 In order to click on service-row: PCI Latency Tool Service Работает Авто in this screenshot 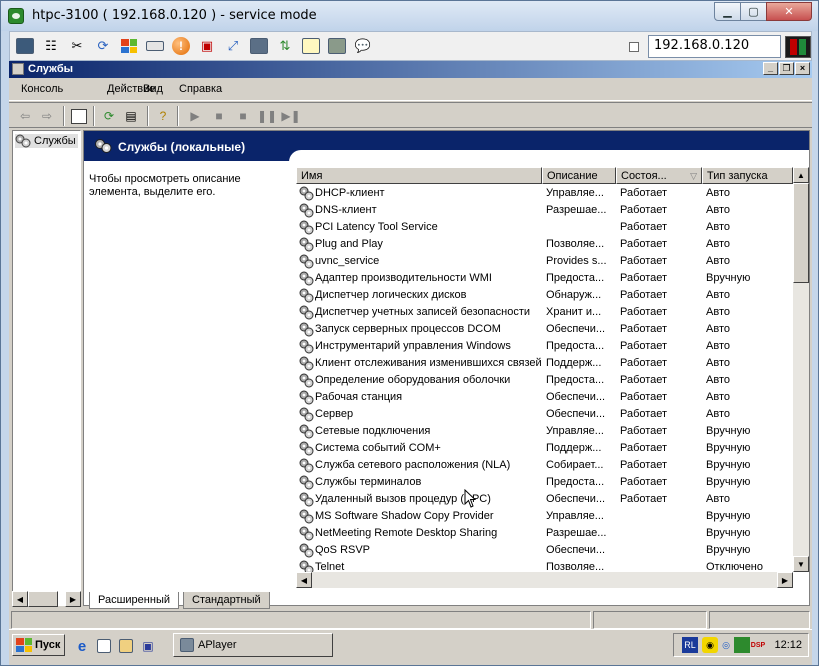, I will do `click(544, 227)`.